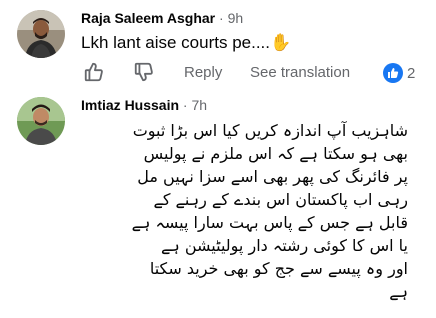 The width and height of the screenshot is (436, 318). What do you see at coordinates (236, 18) in the screenshot?
I see `comment-time: 9h` at bounding box center [236, 18].